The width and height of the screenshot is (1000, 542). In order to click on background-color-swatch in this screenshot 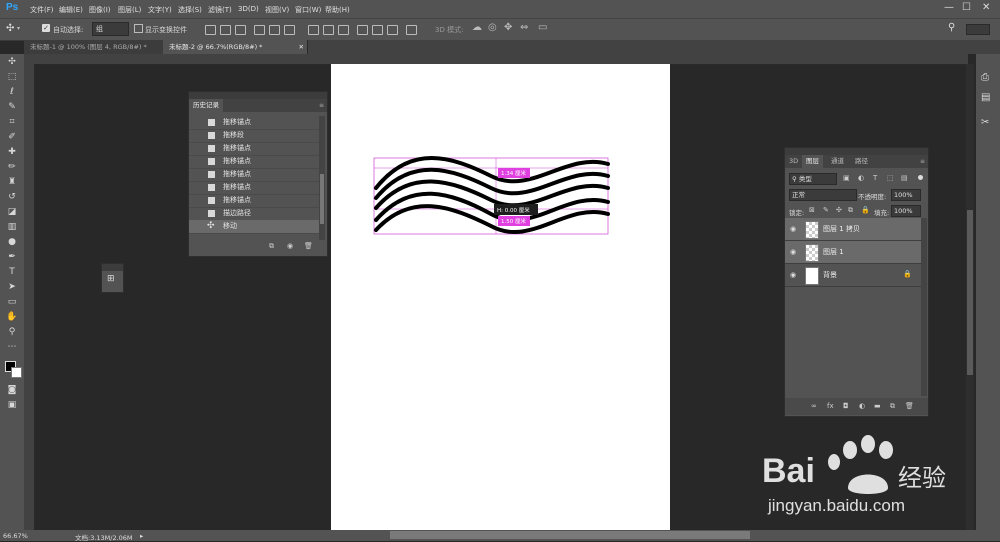, I will do `click(16, 372)`.